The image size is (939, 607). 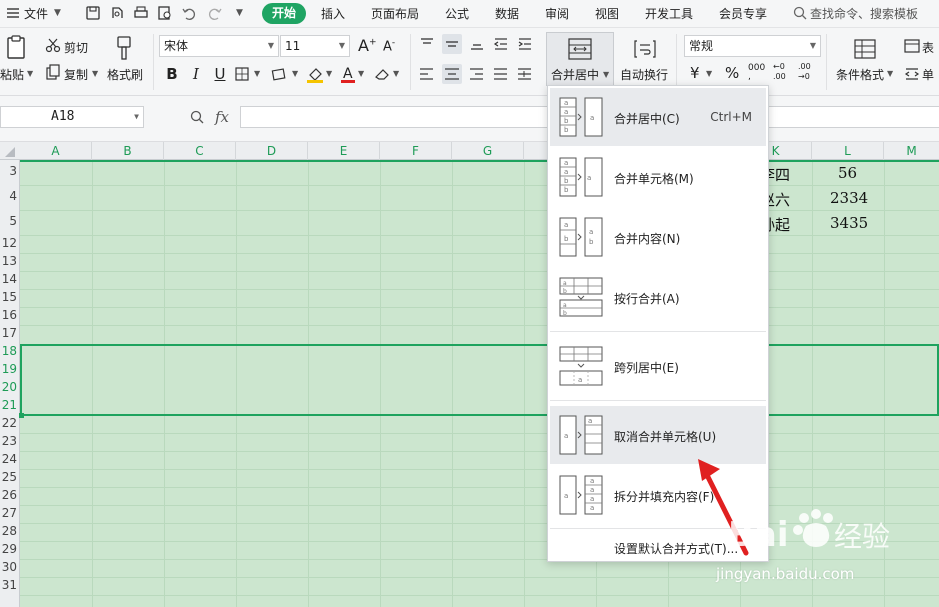 What do you see at coordinates (557, 13) in the screenshot?
I see `tab-review: 审阅` at bounding box center [557, 13].